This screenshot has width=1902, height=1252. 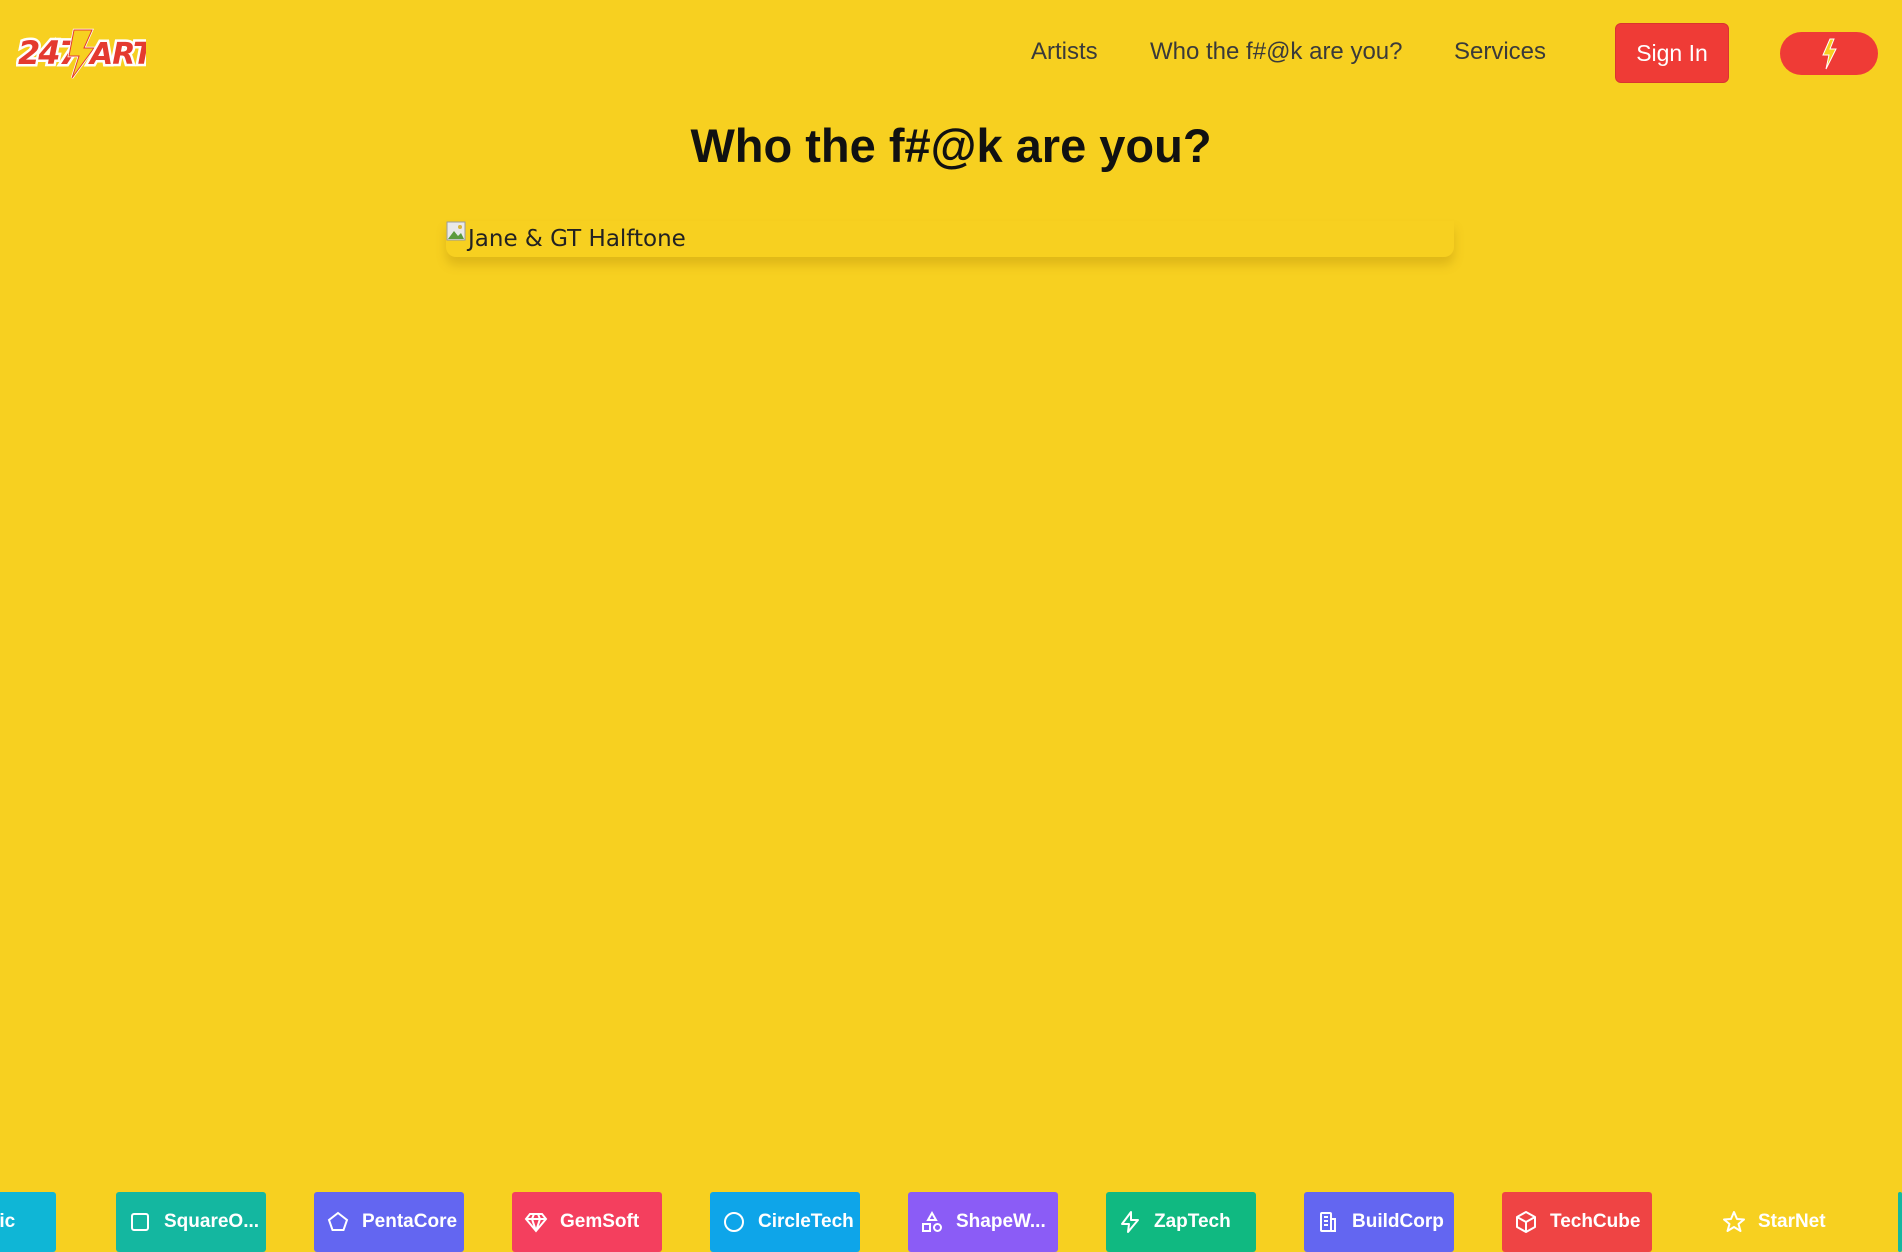 What do you see at coordinates (1595, 1221) in the screenshot?
I see `chip-label: TechCube` at bounding box center [1595, 1221].